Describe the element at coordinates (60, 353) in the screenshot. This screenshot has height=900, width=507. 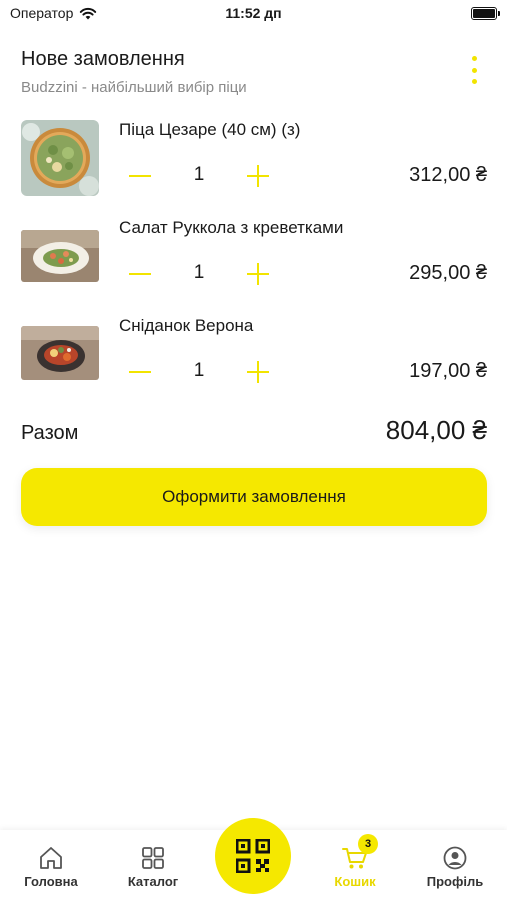
I see `breakfast-thumbnail` at that location.